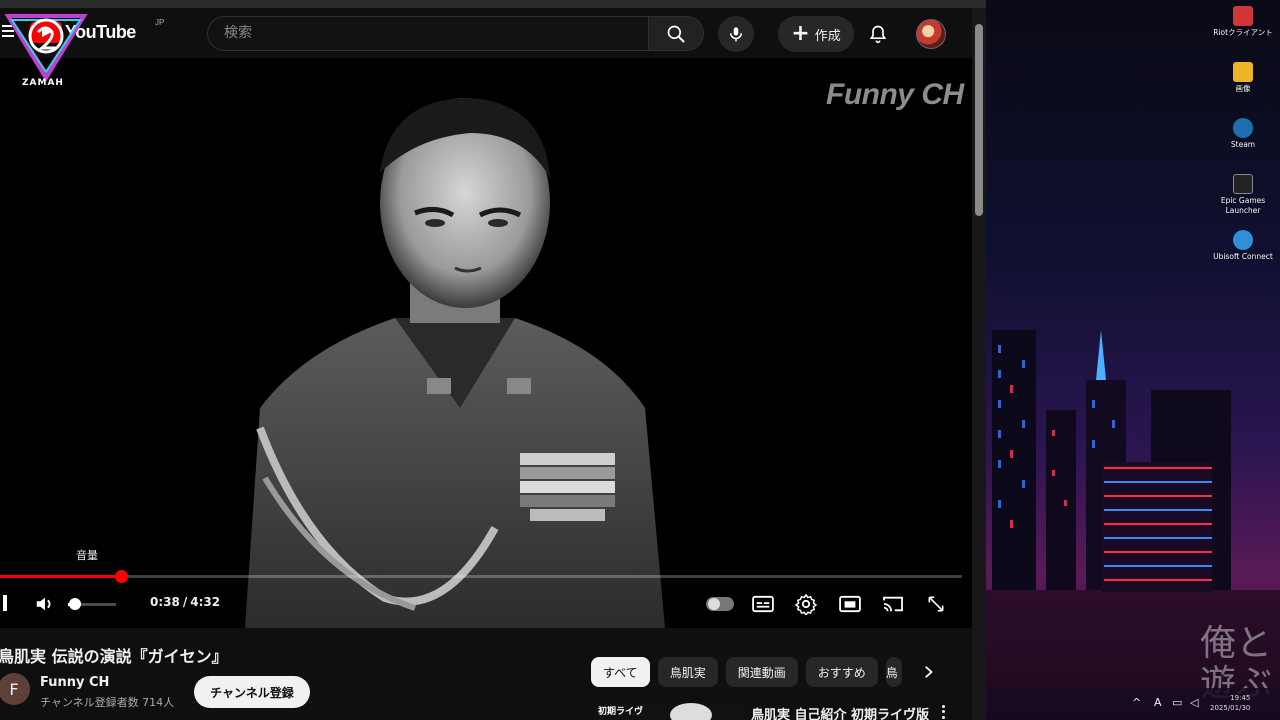 The height and width of the screenshot is (720, 1280). What do you see at coordinates (122, 576) in the screenshot?
I see `progress-scrubber-handle` at bounding box center [122, 576].